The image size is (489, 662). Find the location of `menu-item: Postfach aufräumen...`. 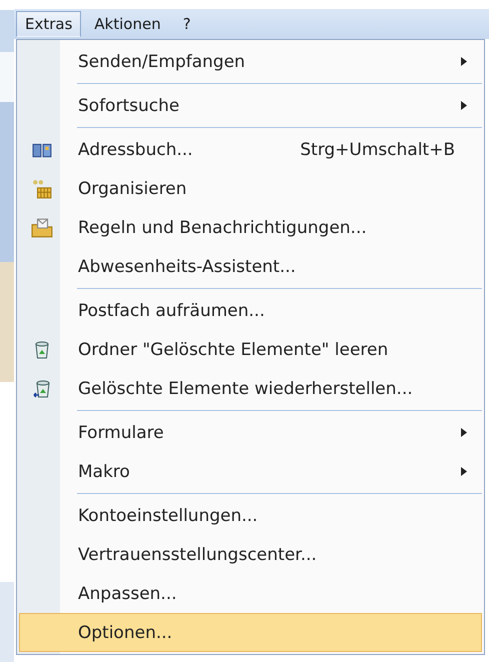

menu-item: Postfach aufräumen... is located at coordinates (250, 310).